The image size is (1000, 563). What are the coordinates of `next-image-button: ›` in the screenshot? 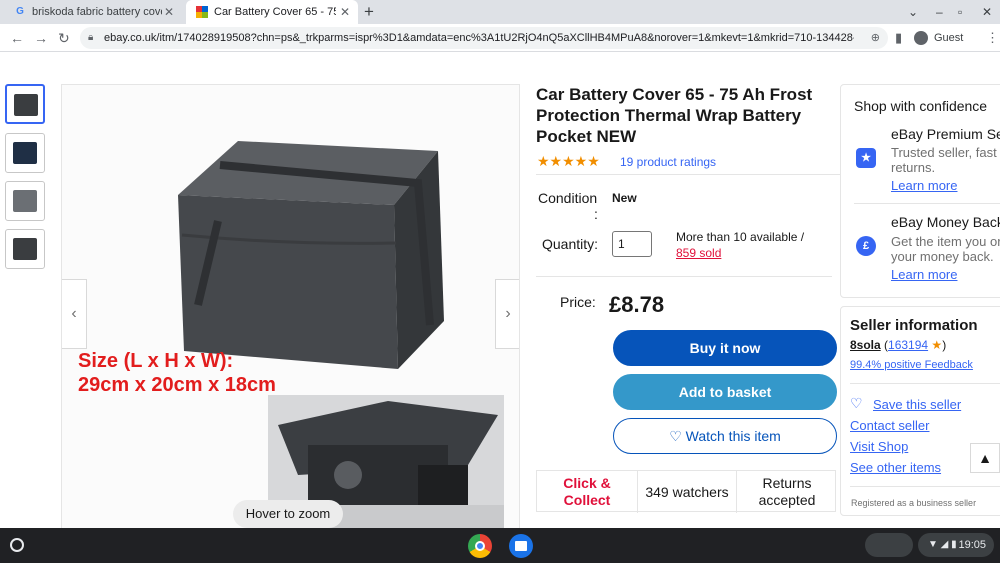 It's located at (507, 314).